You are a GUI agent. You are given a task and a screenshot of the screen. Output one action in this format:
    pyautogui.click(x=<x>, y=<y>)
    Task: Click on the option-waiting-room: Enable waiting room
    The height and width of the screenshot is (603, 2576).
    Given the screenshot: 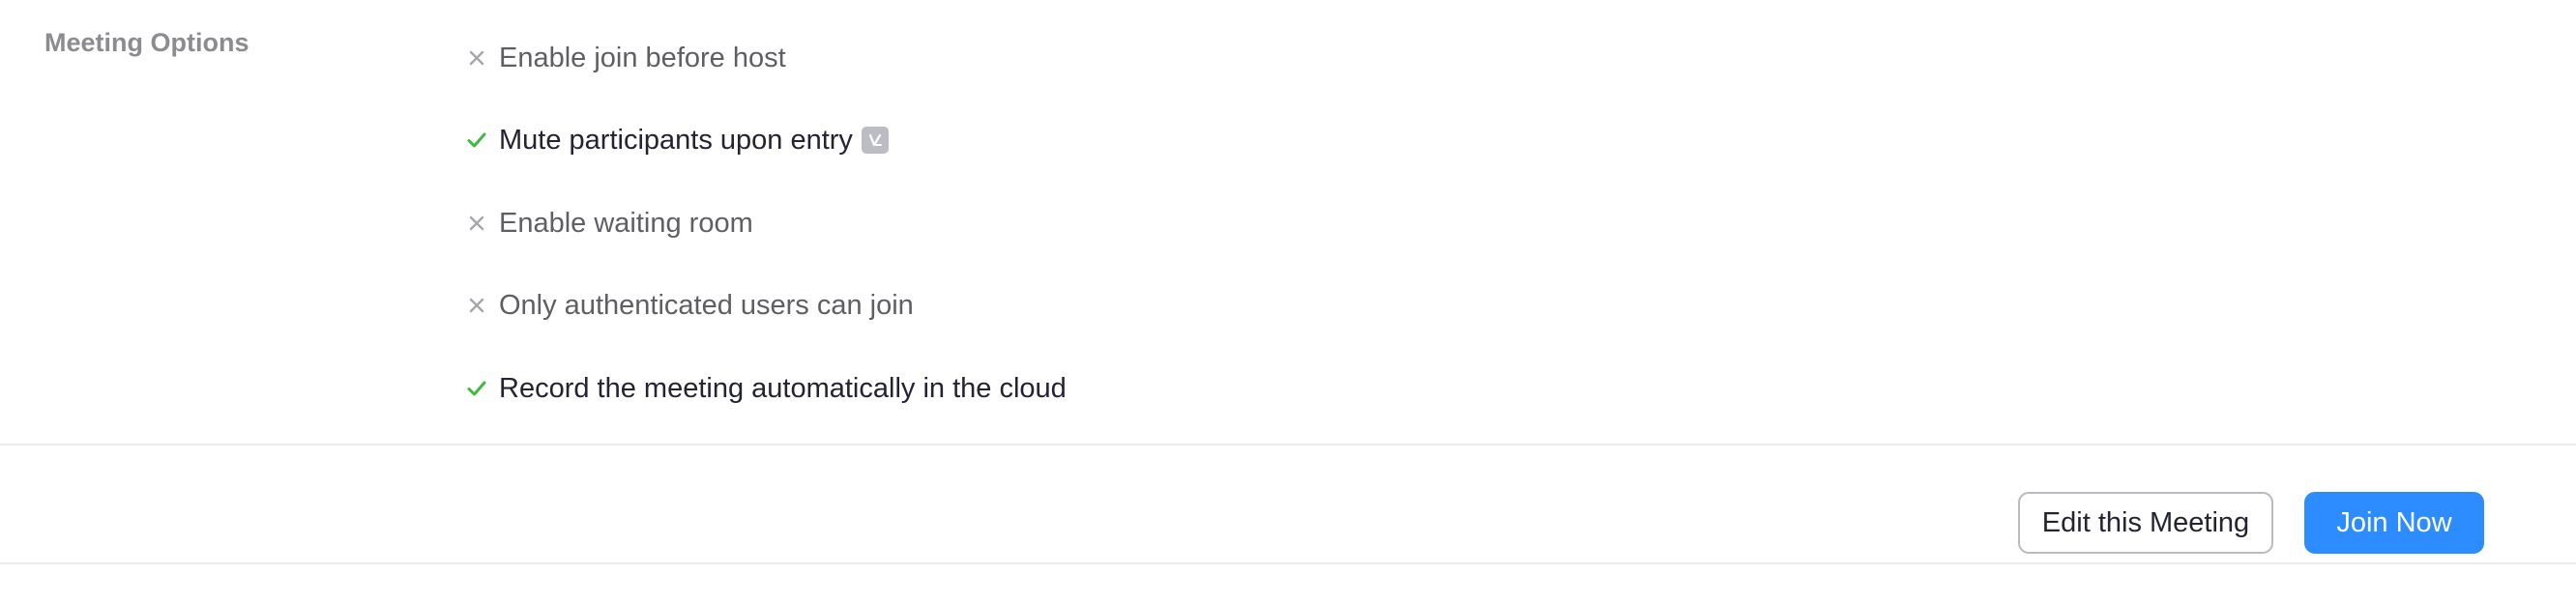 What is the action you would take?
    pyautogui.click(x=764, y=223)
    